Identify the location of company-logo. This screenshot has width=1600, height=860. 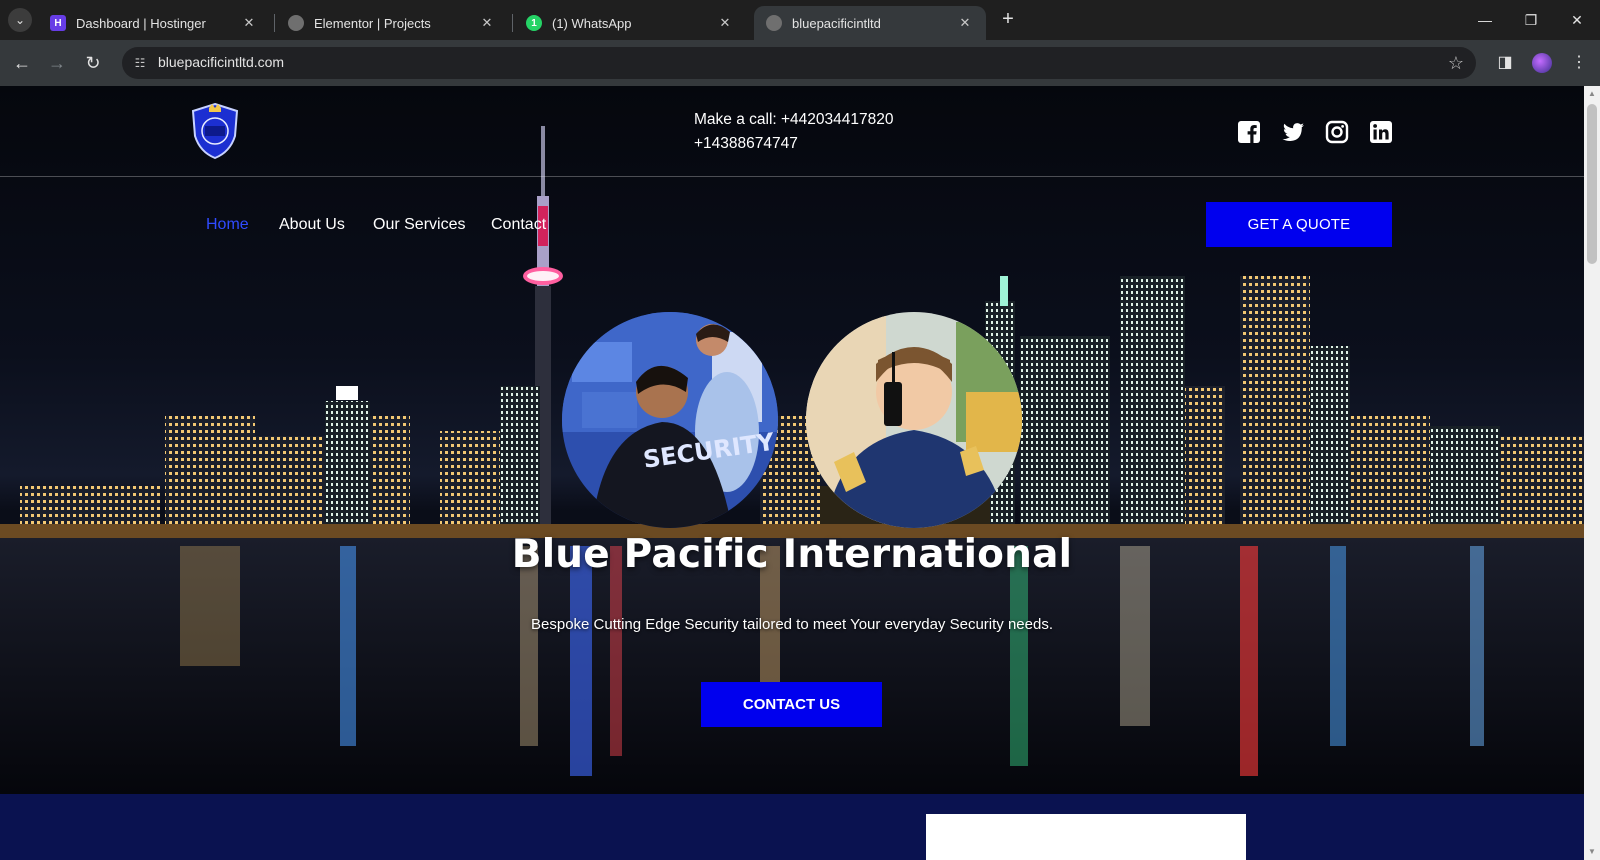
(215, 131).